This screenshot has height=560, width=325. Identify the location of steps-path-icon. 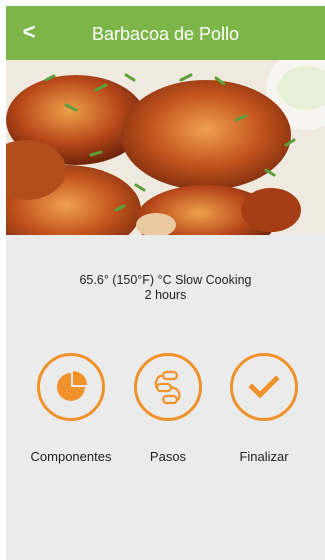
(167, 387).